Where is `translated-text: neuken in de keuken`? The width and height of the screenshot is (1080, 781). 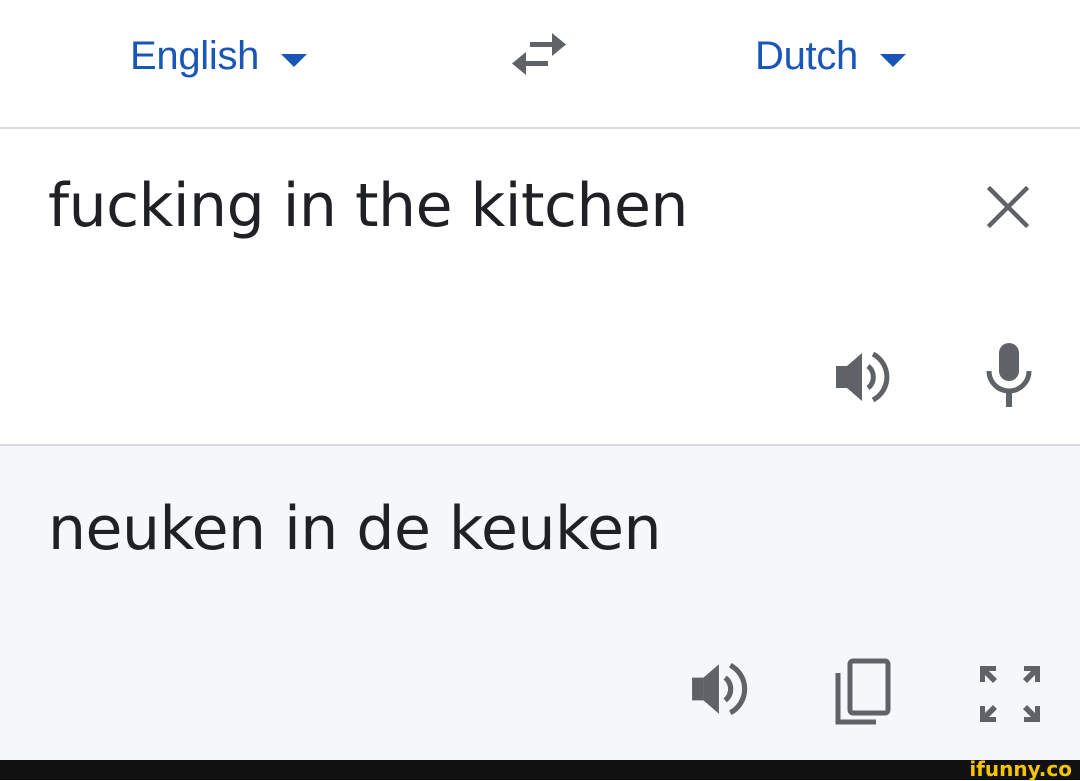 translated-text: neuken in de keuken is located at coordinates (355, 529).